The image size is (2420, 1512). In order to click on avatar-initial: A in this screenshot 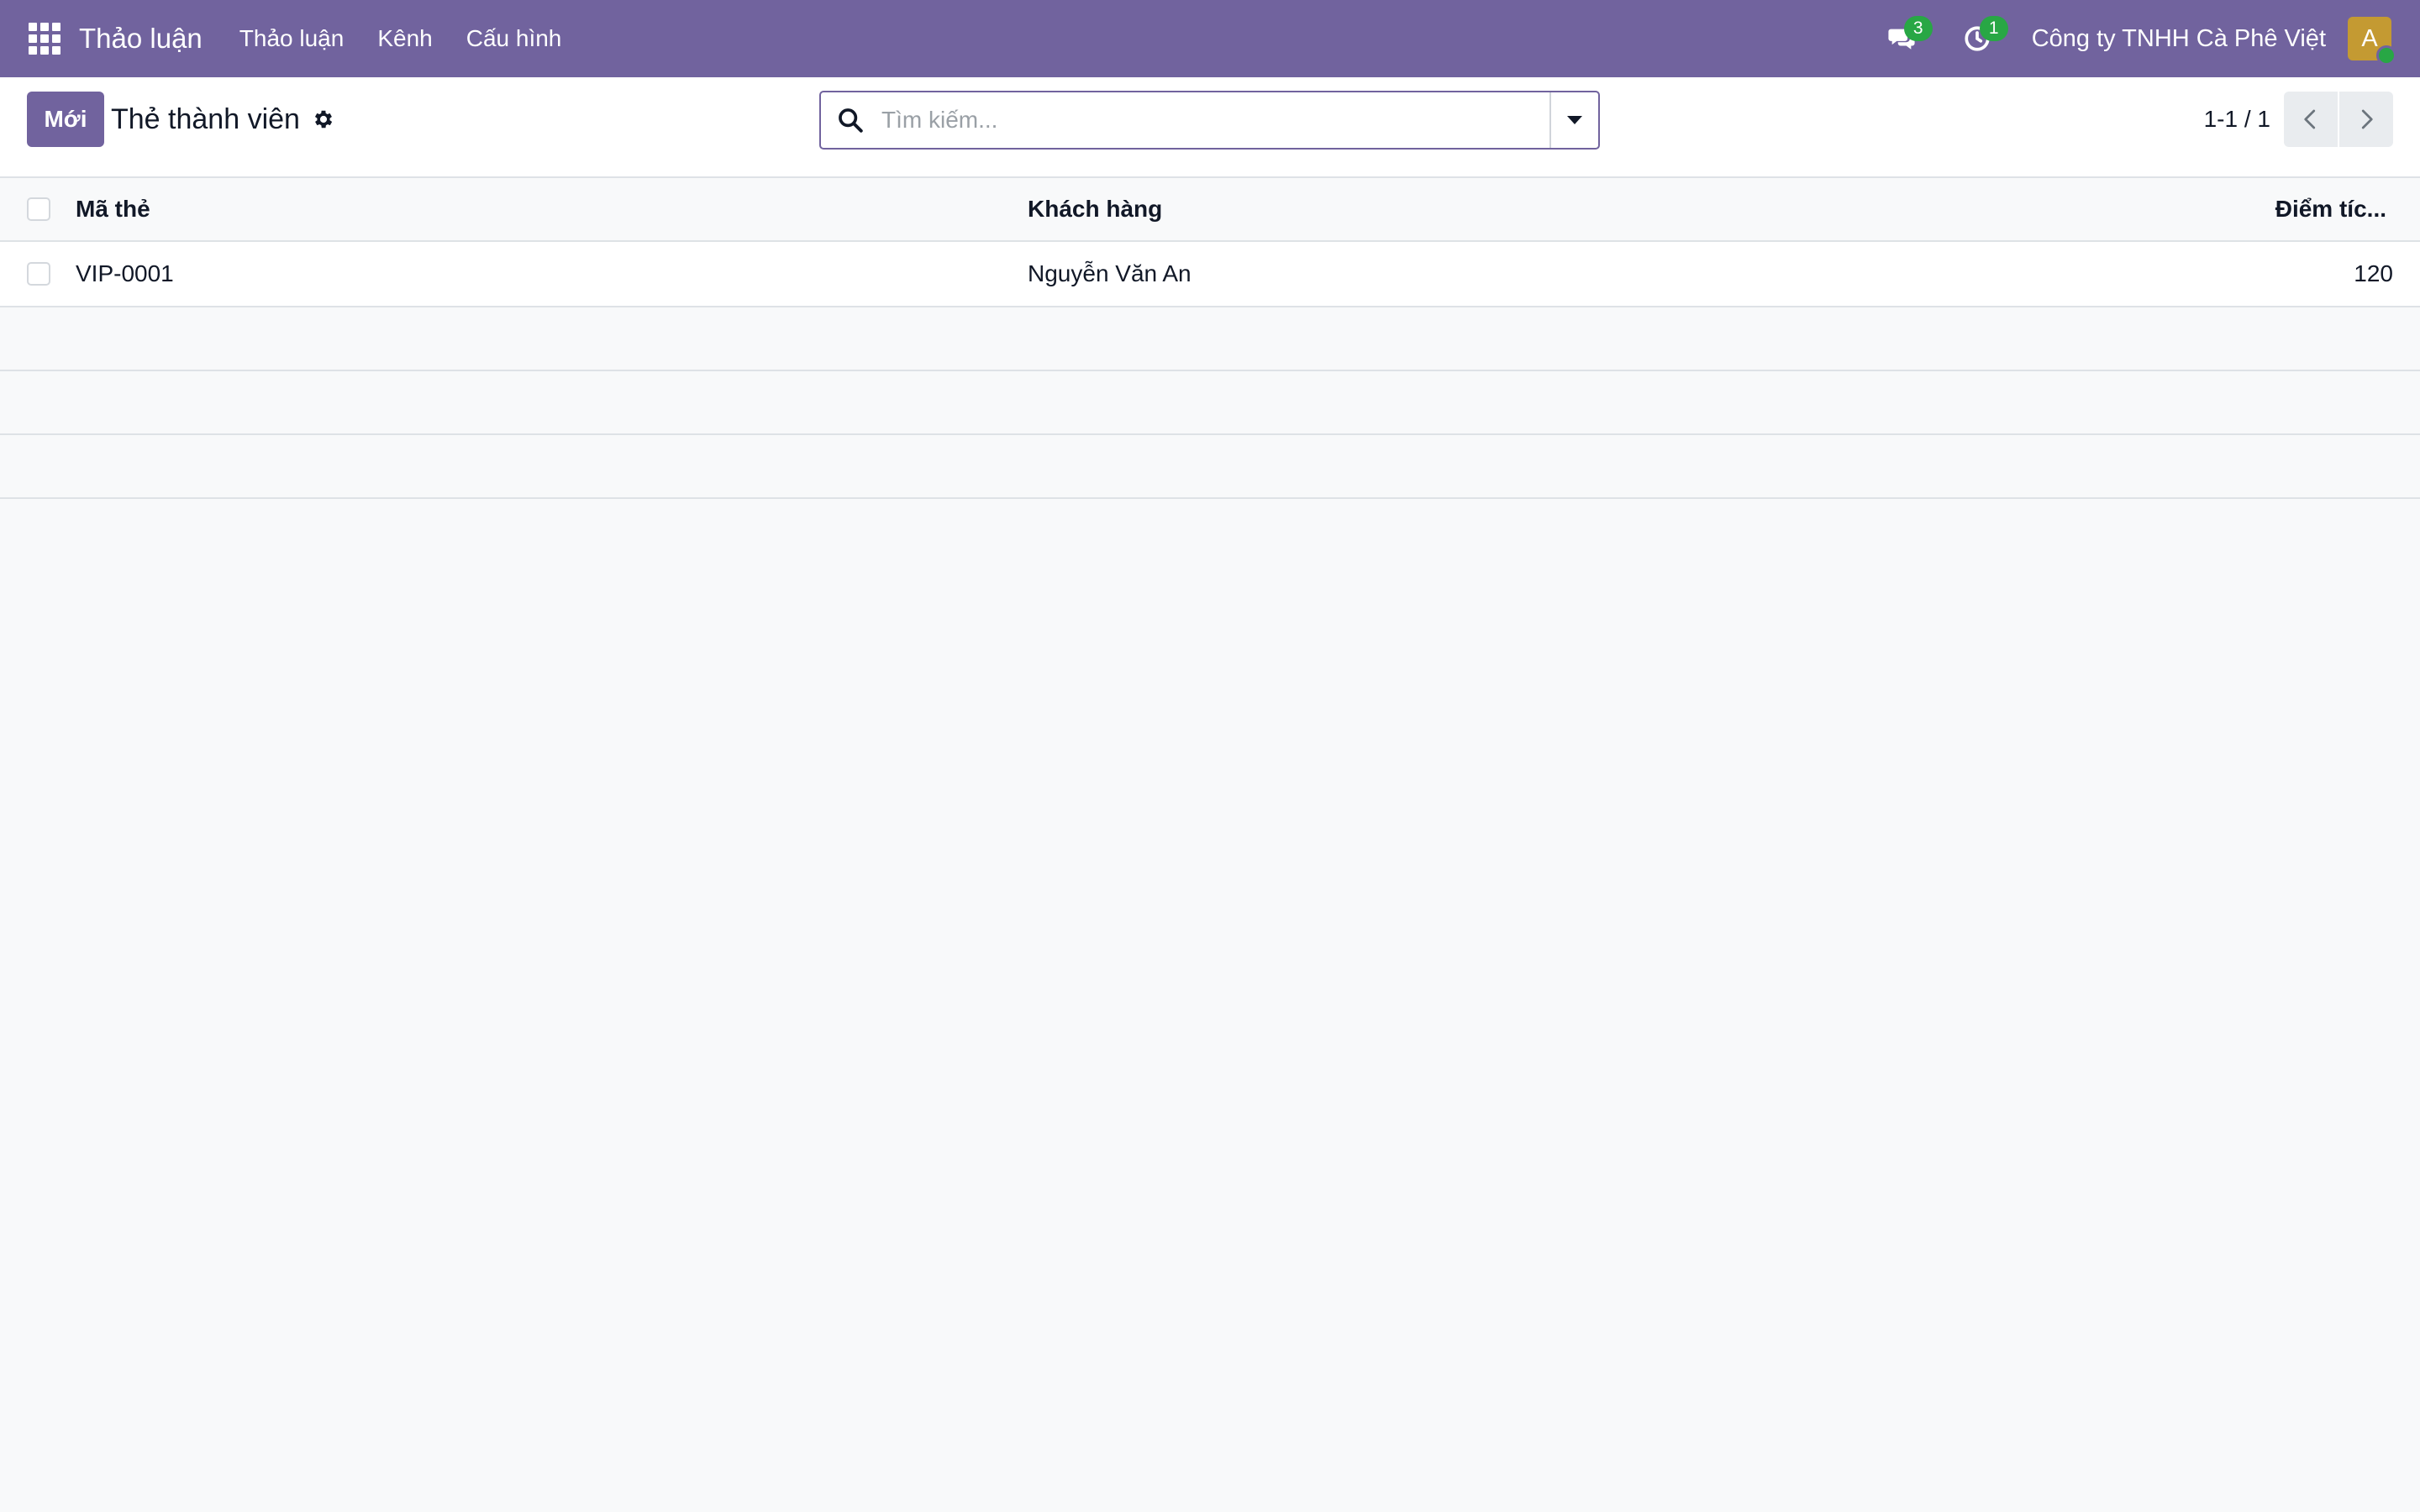, I will do `click(2369, 38)`.